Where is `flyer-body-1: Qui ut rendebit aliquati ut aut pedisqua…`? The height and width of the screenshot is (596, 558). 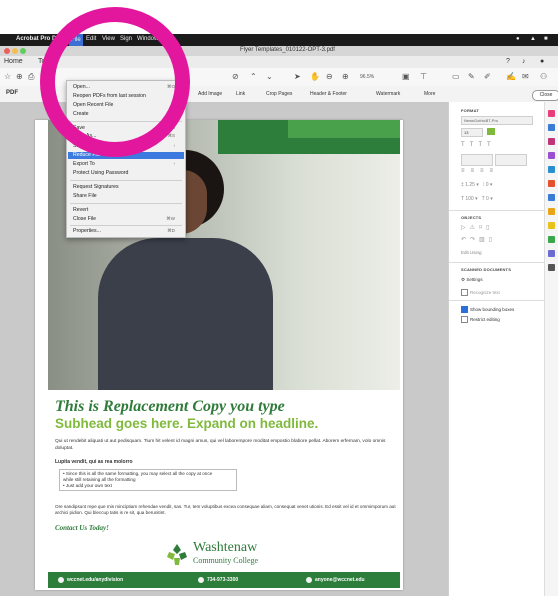 flyer-body-1: Qui ut rendebit aliquati ut aut pedisqua… is located at coordinates (225, 445).